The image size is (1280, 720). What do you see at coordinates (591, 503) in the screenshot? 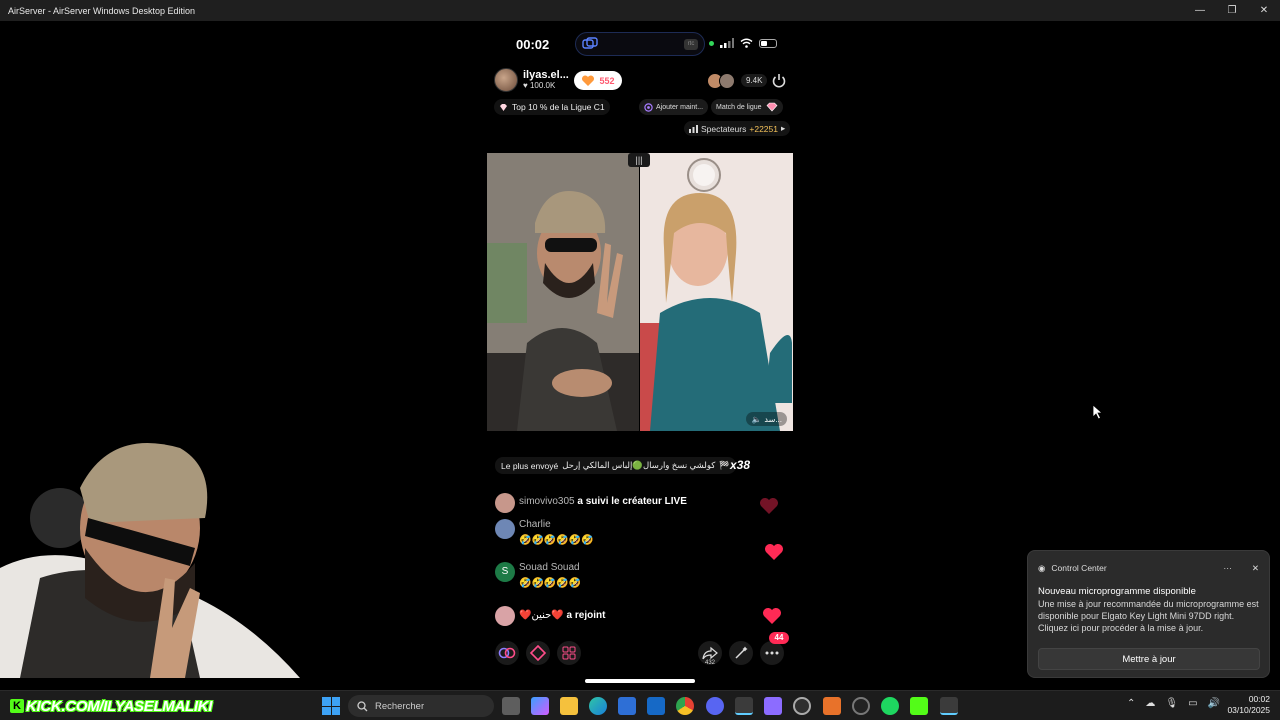
I see `comment-item: simovivo305 a suivi le créateur LIVE` at bounding box center [591, 503].